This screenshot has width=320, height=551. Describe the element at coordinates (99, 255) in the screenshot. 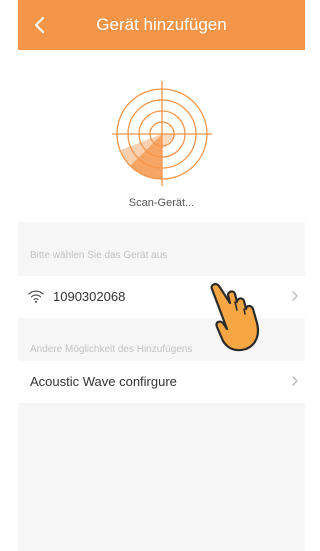

I see `device-section-label: Bitte wählen Sie das Gerät aus` at that location.